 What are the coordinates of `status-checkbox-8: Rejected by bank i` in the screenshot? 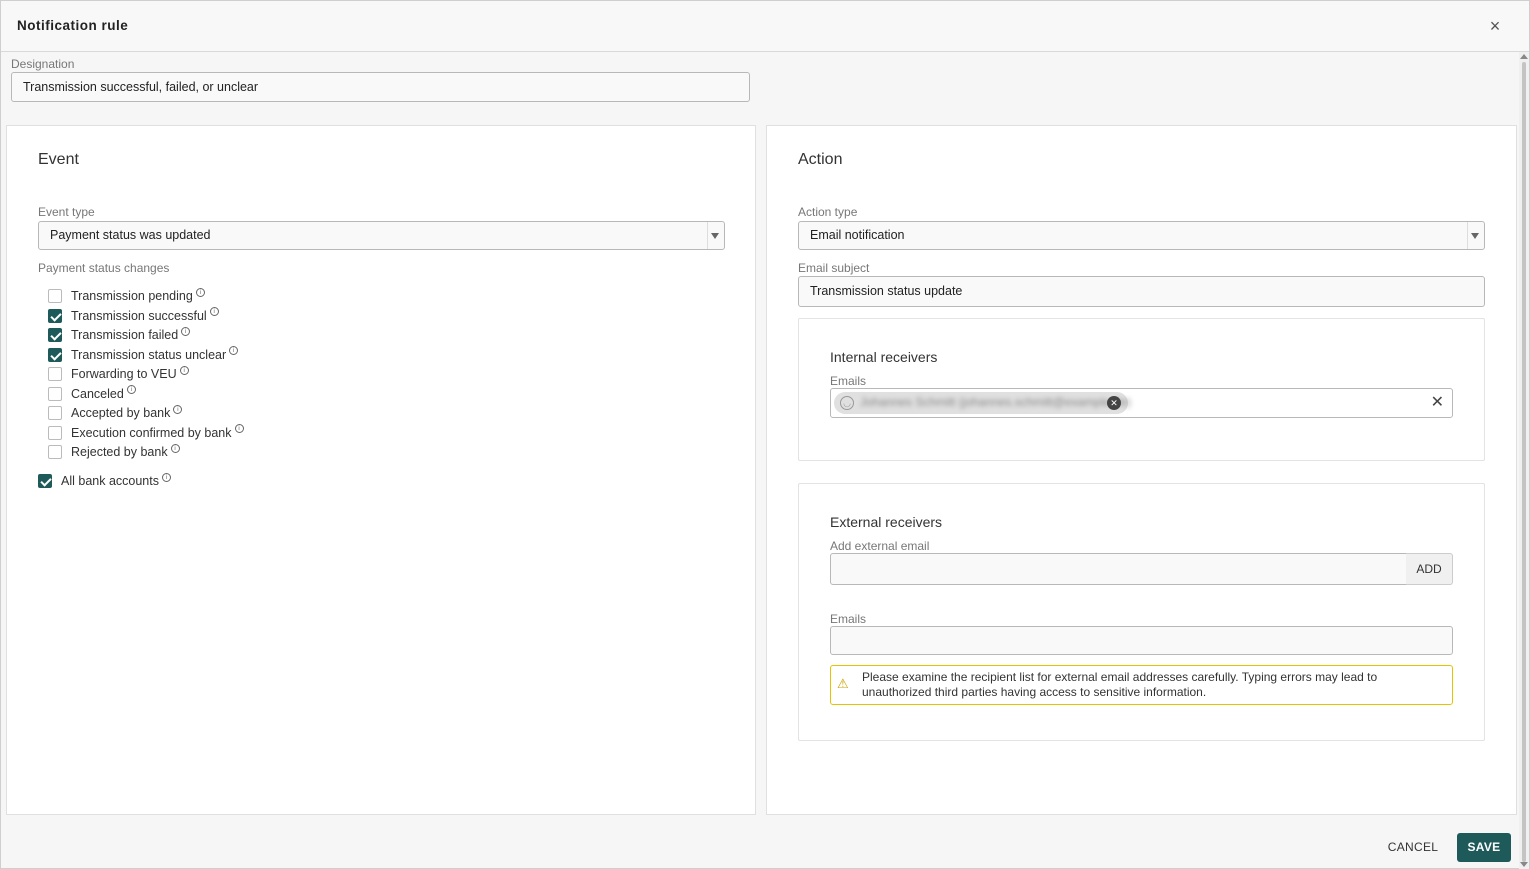 It's located at (114, 452).